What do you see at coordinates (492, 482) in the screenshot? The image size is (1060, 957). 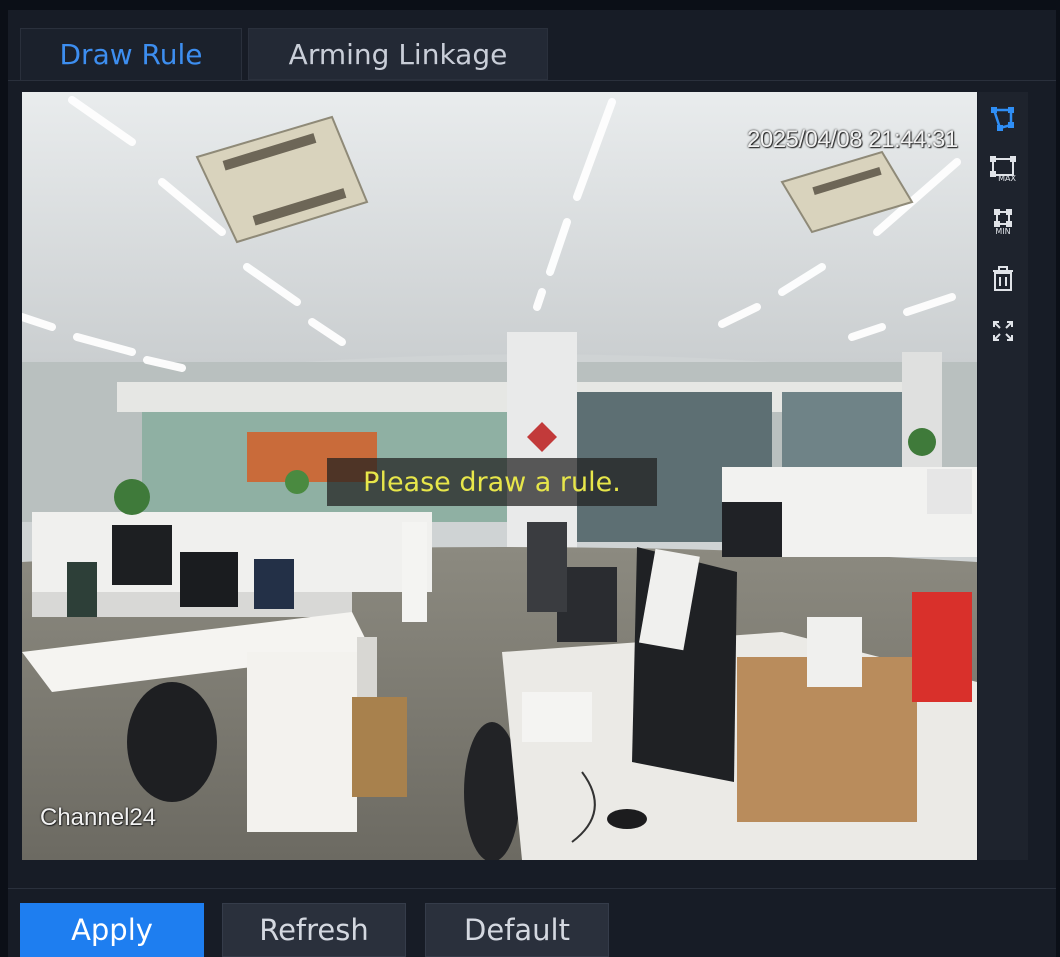 I see `draw-rule-hint: Please draw a rule.` at bounding box center [492, 482].